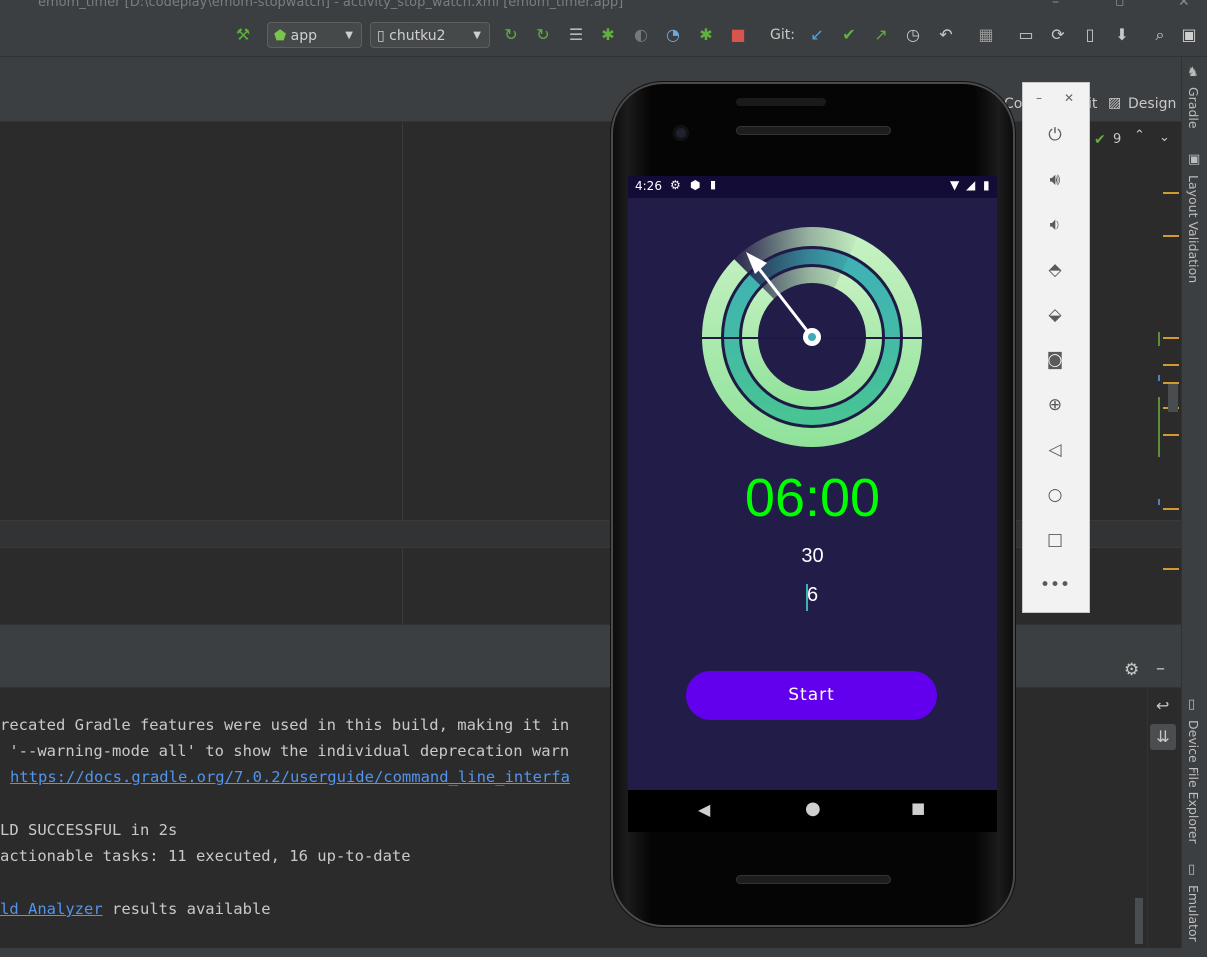  I want to click on hide-panel-icon: –, so click(1160, 668).